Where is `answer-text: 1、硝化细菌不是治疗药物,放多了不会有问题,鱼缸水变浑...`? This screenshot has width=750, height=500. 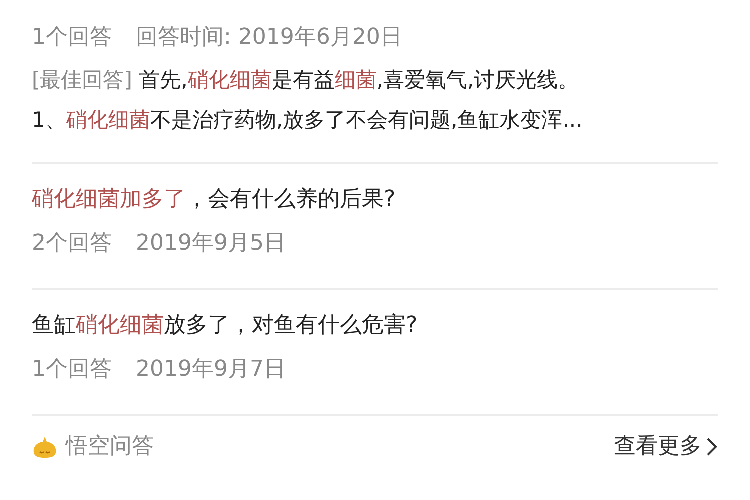
answer-text: 1、硝化细菌不是治疗药物,放多了不会有问题,鱼缸水变浑... is located at coordinates (308, 120).